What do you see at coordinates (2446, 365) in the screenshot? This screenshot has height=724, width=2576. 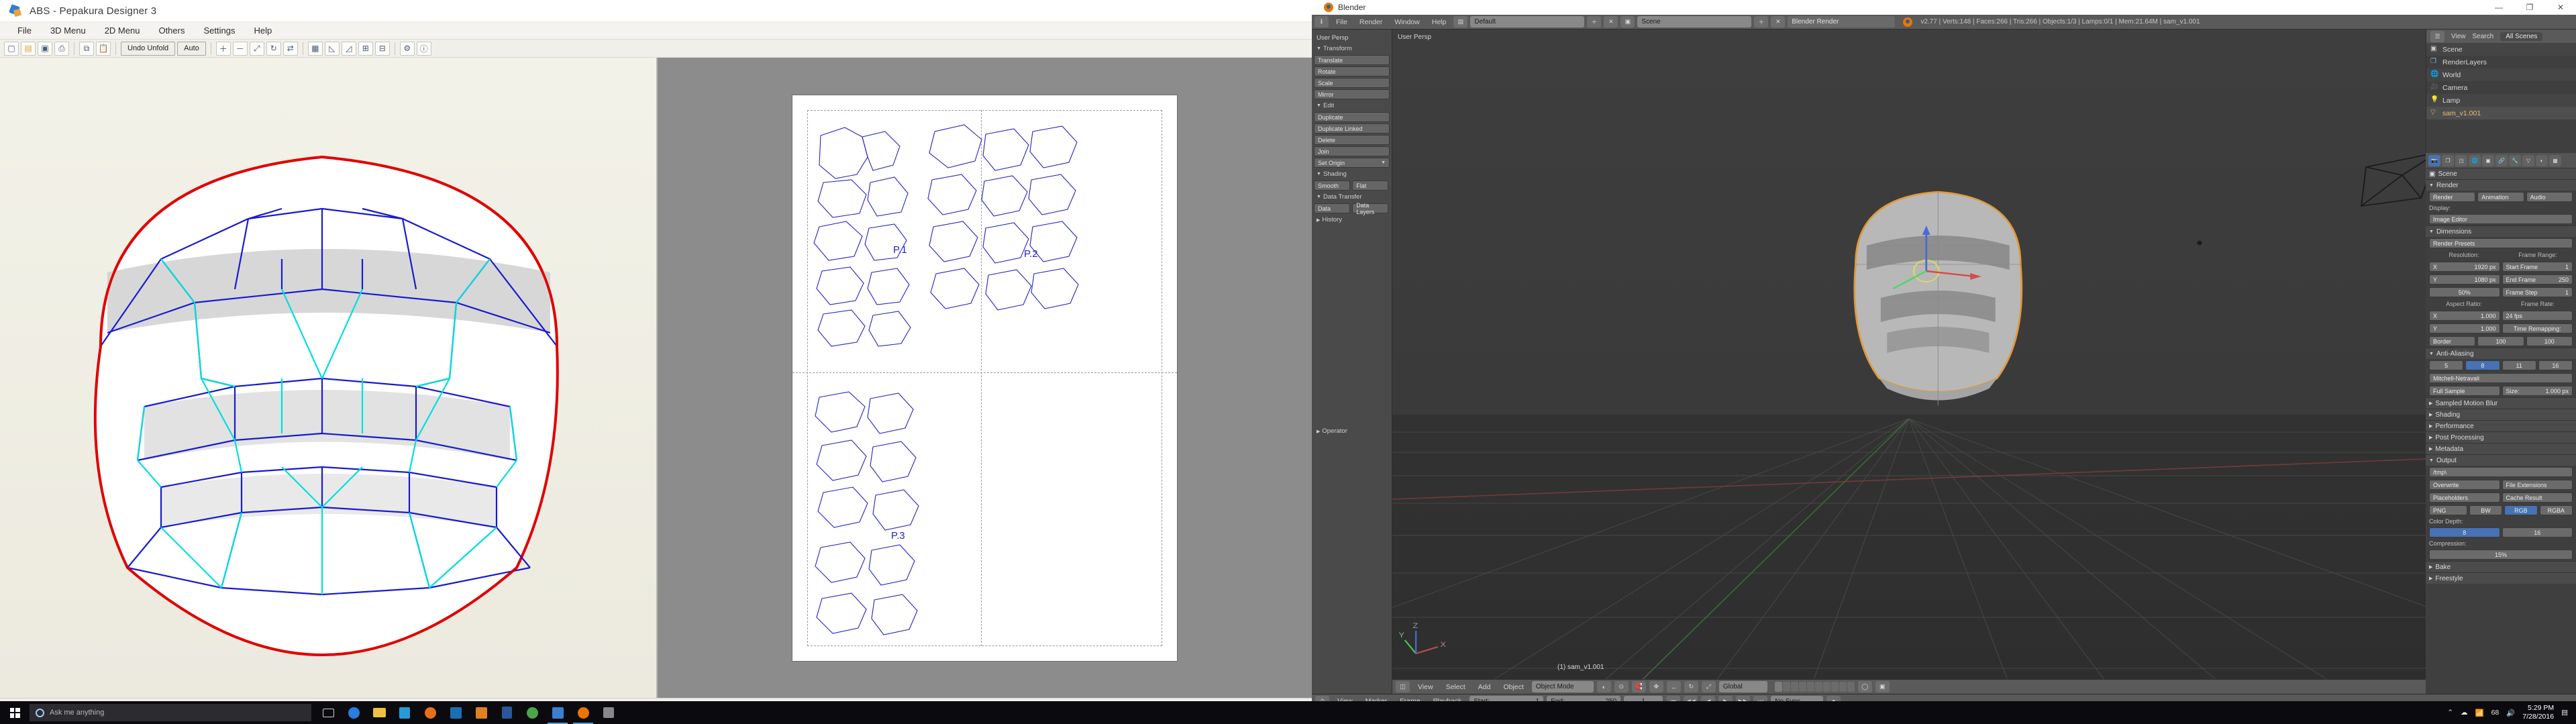 I see `aa-samples-5: 5` at bounding box center [2446, 365].